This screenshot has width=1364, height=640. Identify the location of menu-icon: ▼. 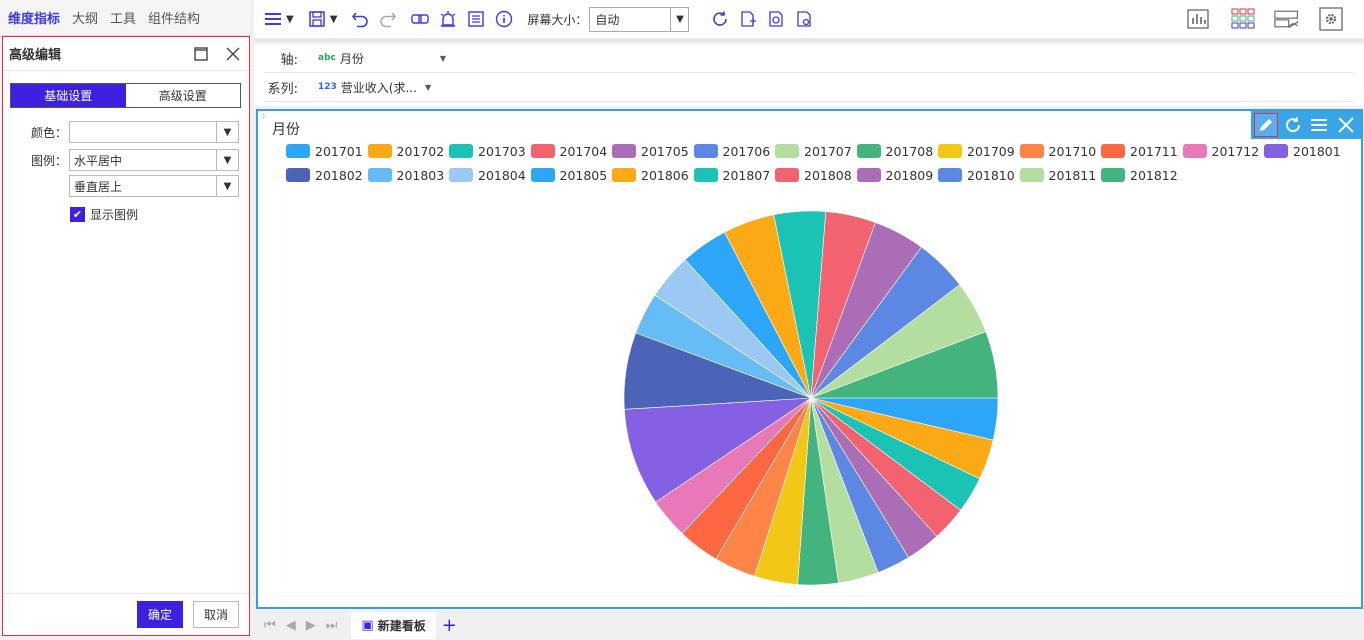
(279, 19).